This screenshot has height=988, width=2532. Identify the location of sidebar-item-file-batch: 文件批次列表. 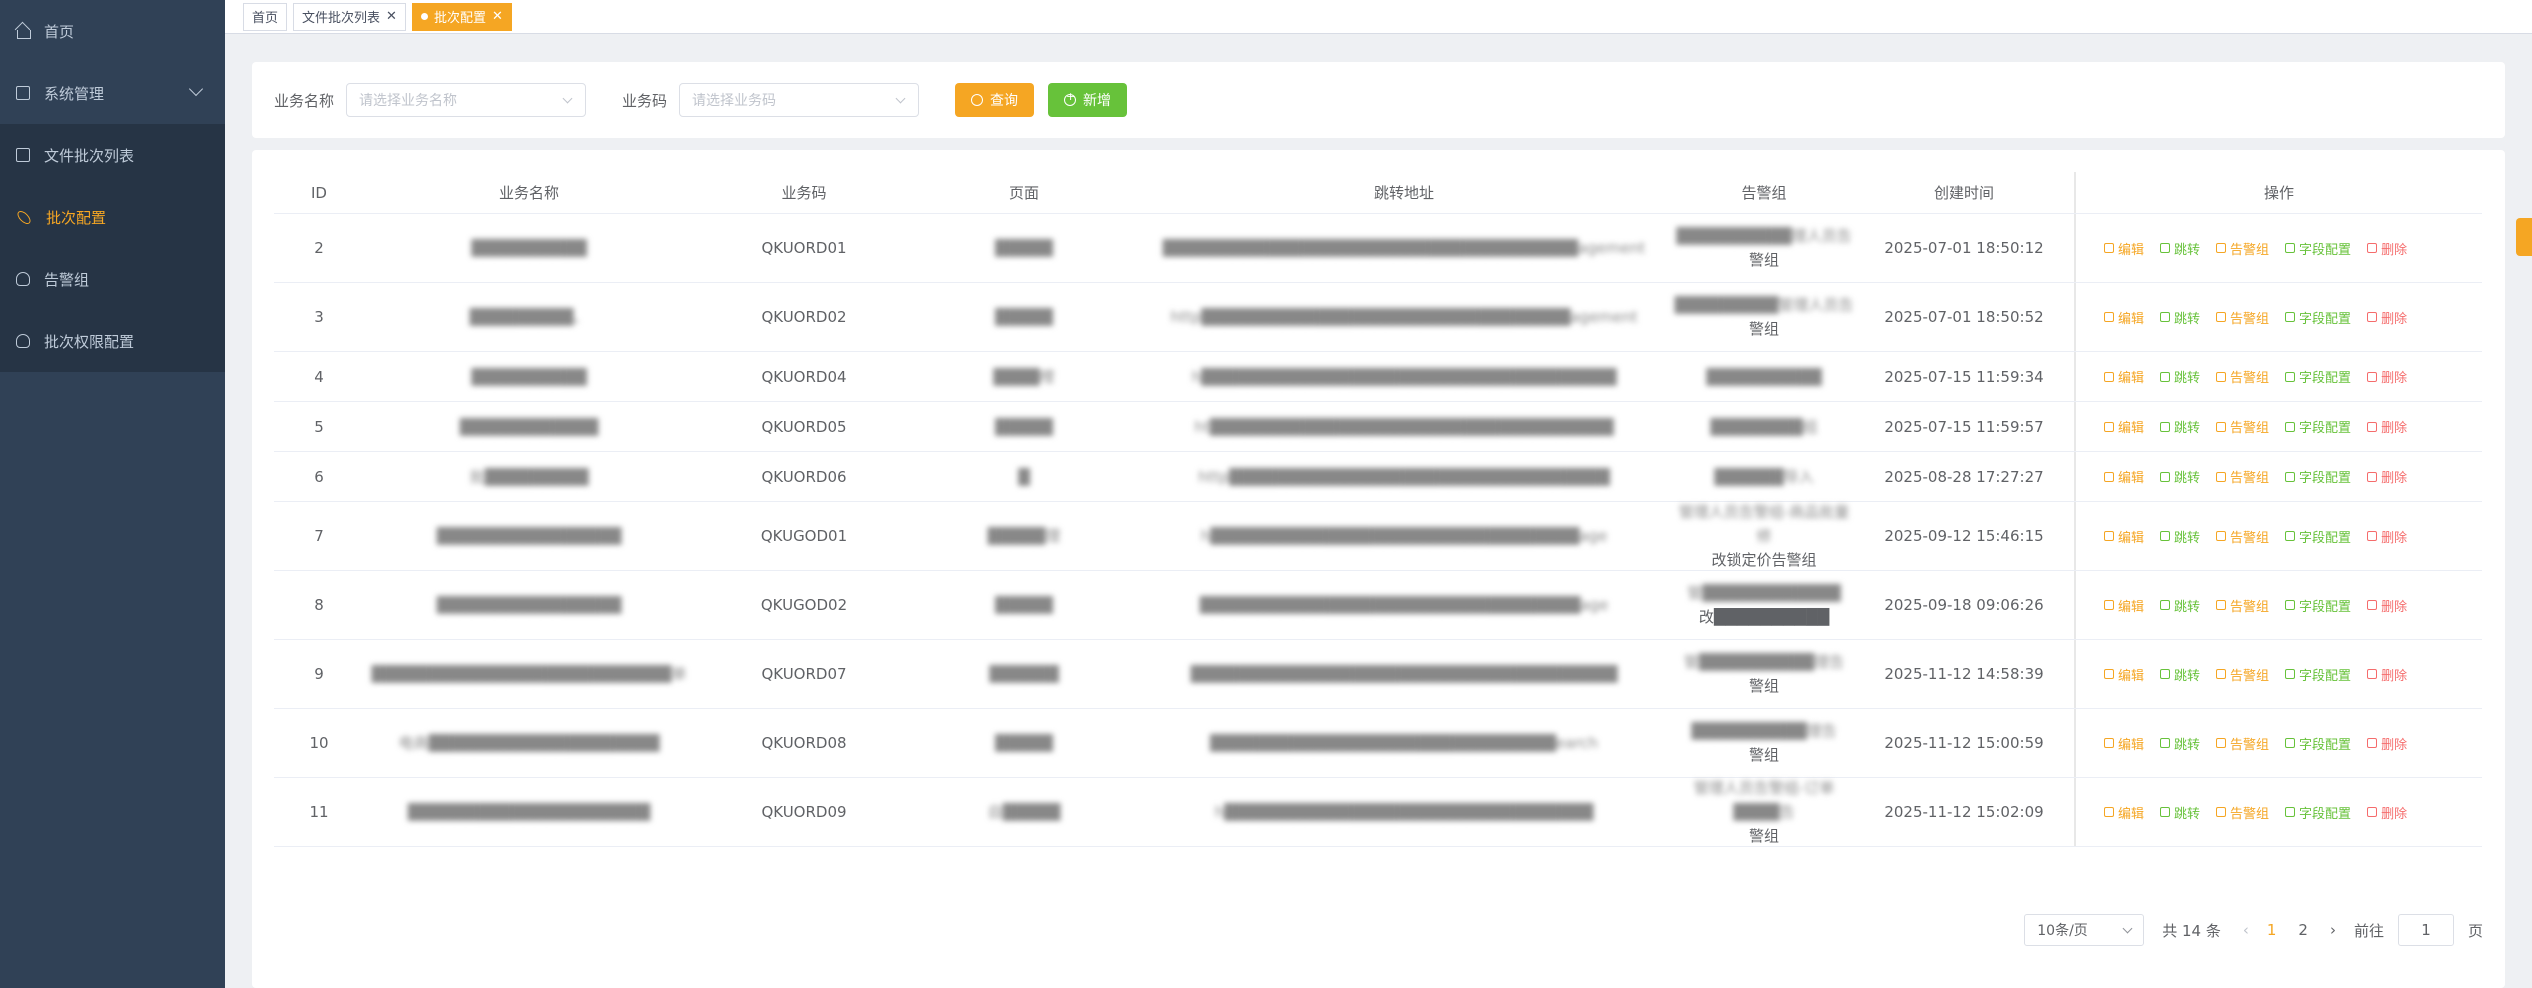
(112, 155).